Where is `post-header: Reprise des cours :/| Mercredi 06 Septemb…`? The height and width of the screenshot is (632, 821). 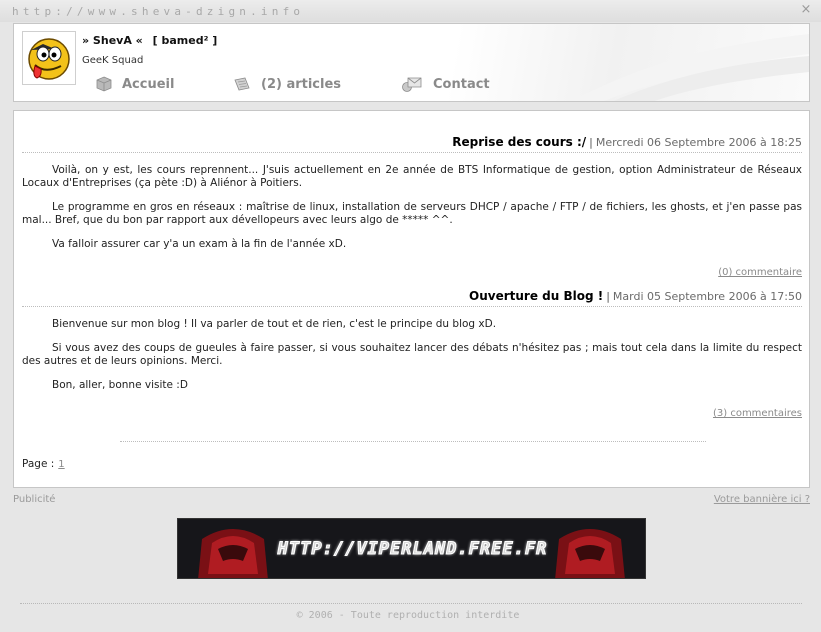
post-header: Reprise des cours :/| Mercredi 06 Septemb… is located at coordinates (412, 144).